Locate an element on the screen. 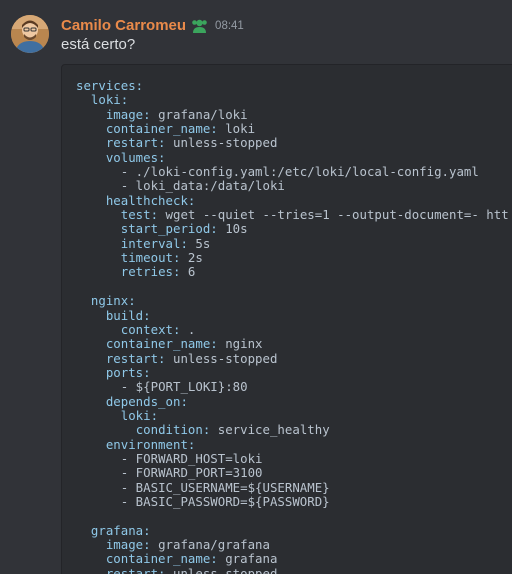  yaml-key: environment: is located at coordinates (150, 444).